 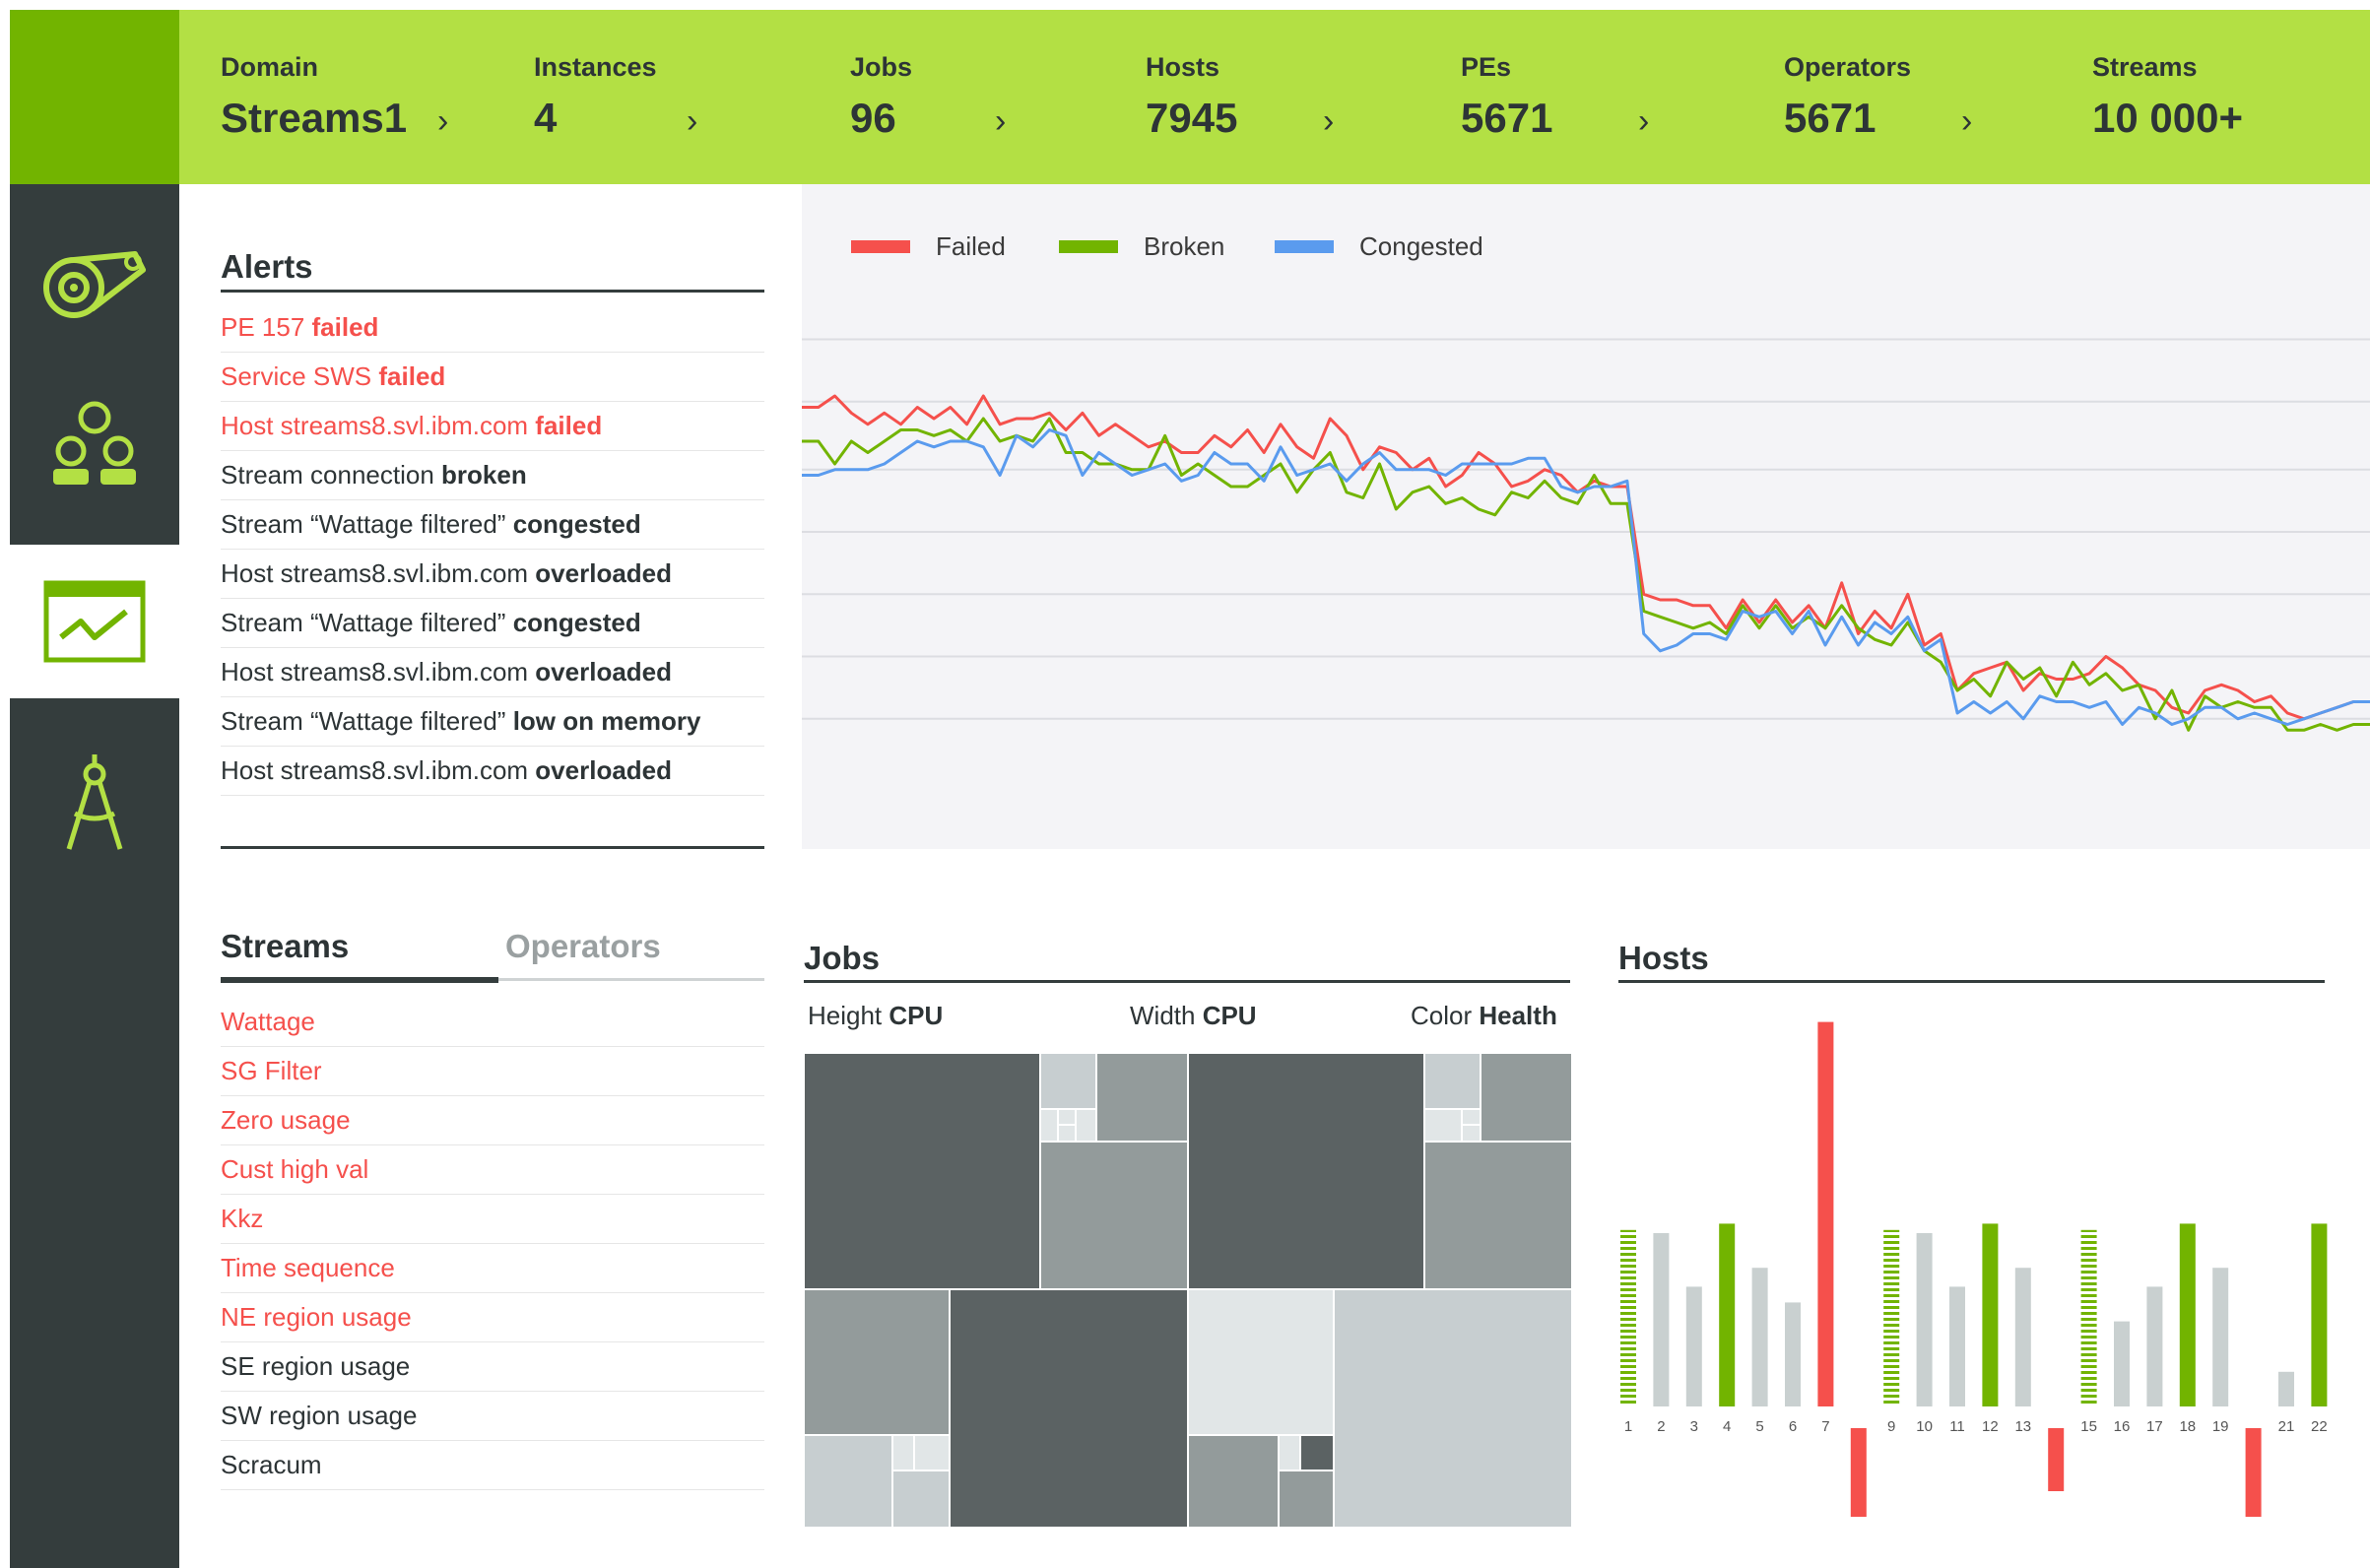 I want to click on host-tick-label: 11, so click(x=1957, y=1426).